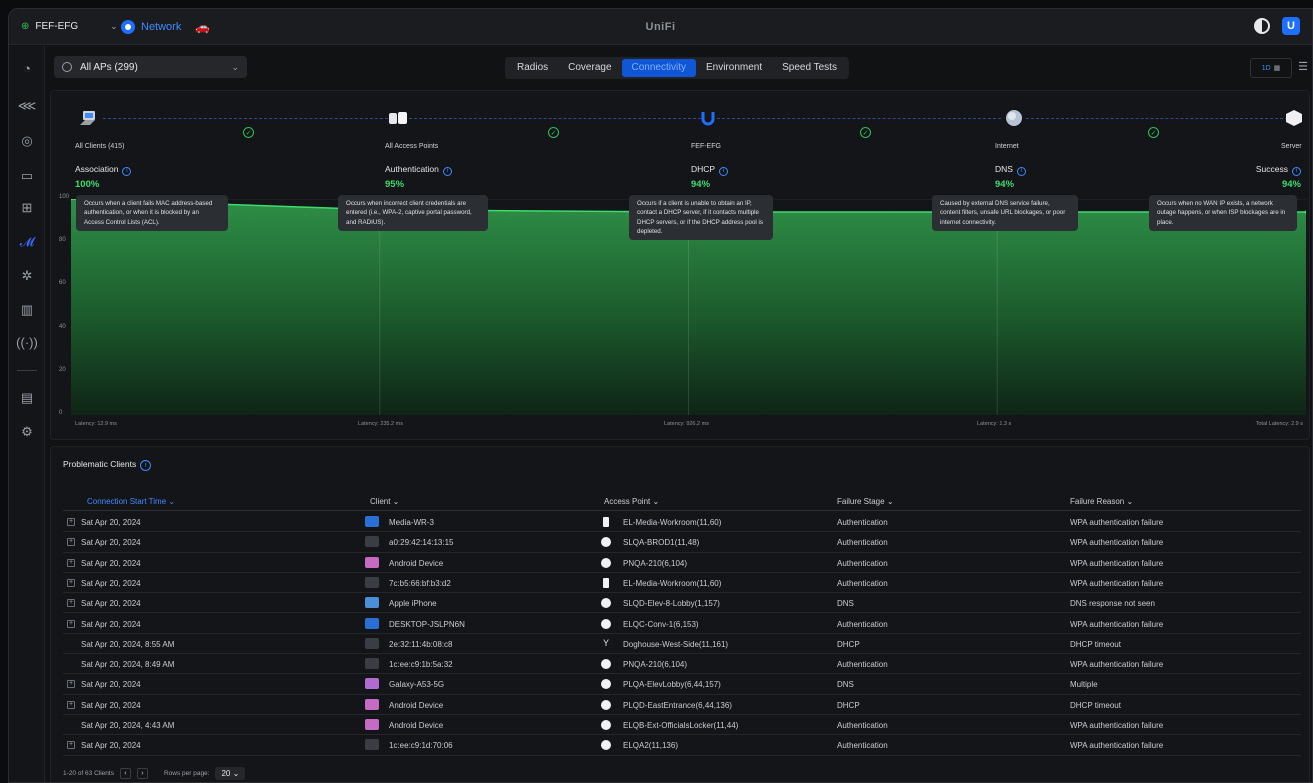 The image size is (1313, 783). I want to click on latency-authentication: Latency: 235.2 ms, so click(380, 424).